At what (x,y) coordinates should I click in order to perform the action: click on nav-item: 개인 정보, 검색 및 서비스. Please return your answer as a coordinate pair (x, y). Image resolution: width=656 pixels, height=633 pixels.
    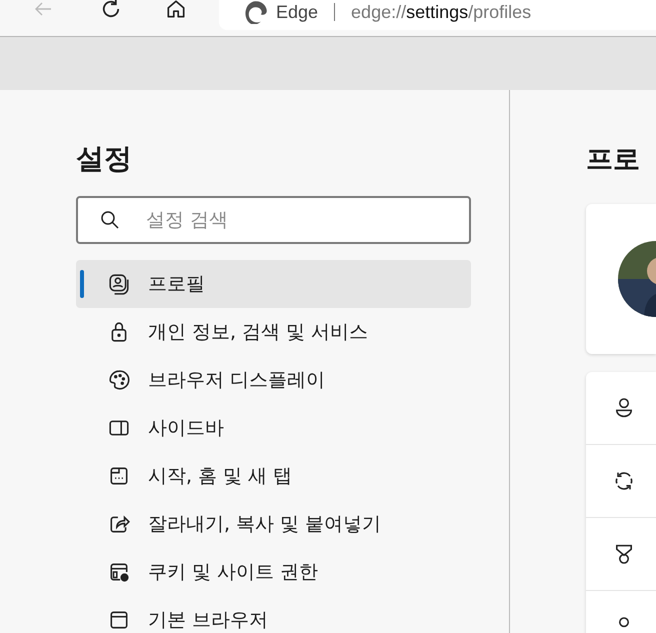
    Looking at the image, I should click on (273, 332).